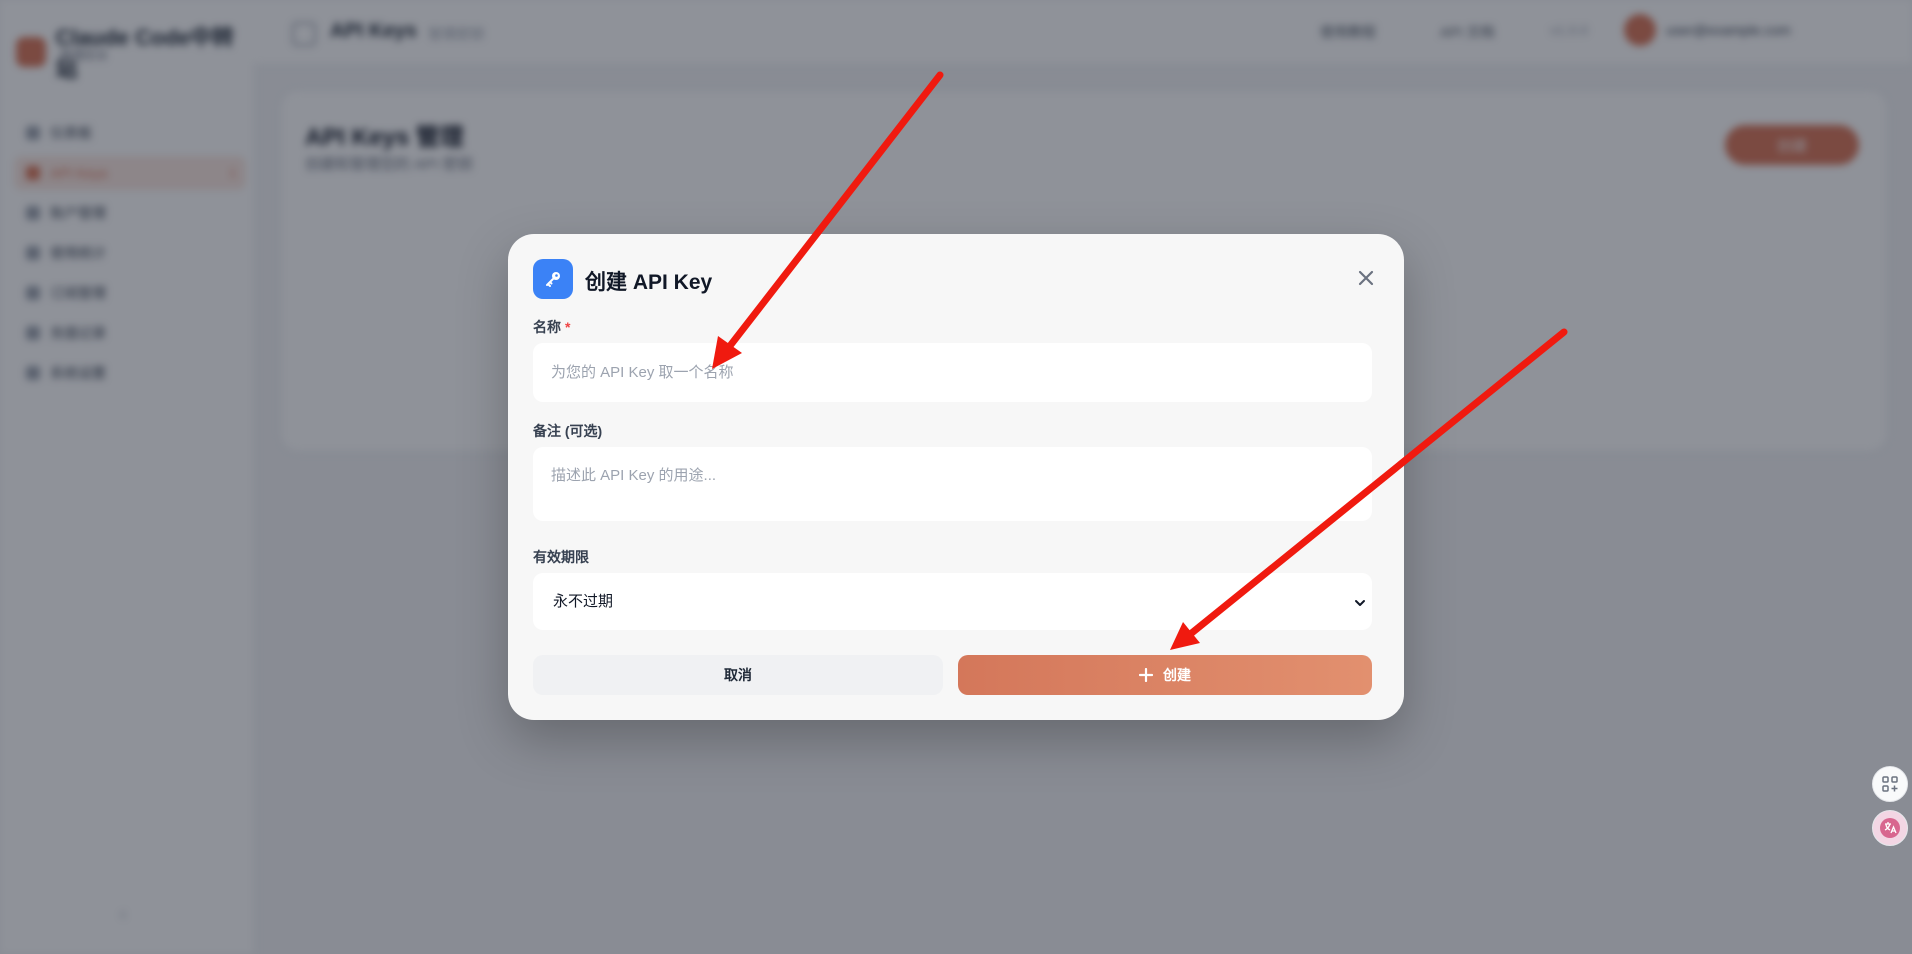 This screenshot has width=1912, height=954. I want to click on note-textarea, so click(952, 484).